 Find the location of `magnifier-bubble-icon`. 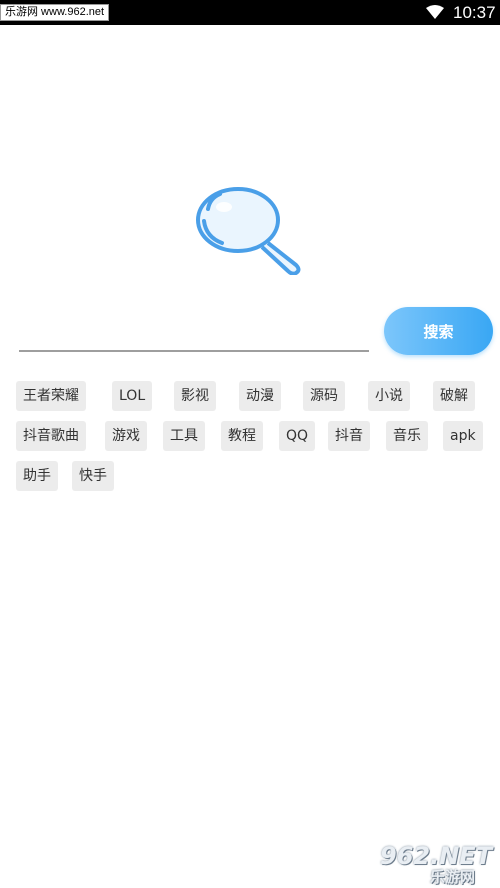

magnifier-bubble-icon is located at coordinates (248, 231).